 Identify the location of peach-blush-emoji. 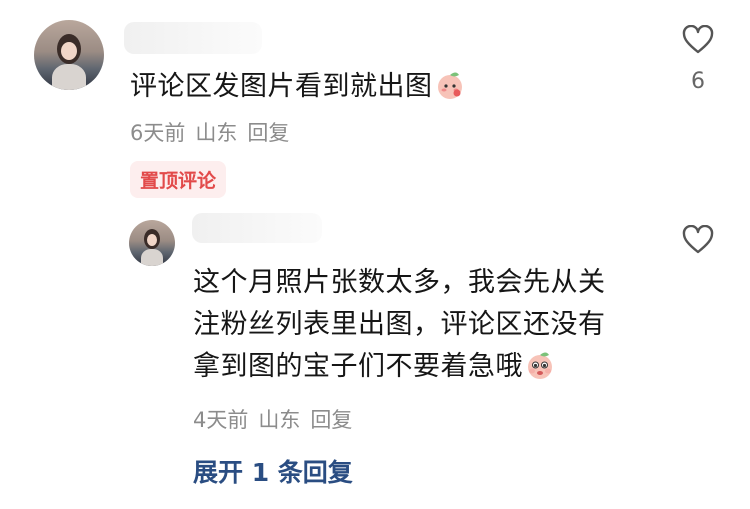
(449, 85).